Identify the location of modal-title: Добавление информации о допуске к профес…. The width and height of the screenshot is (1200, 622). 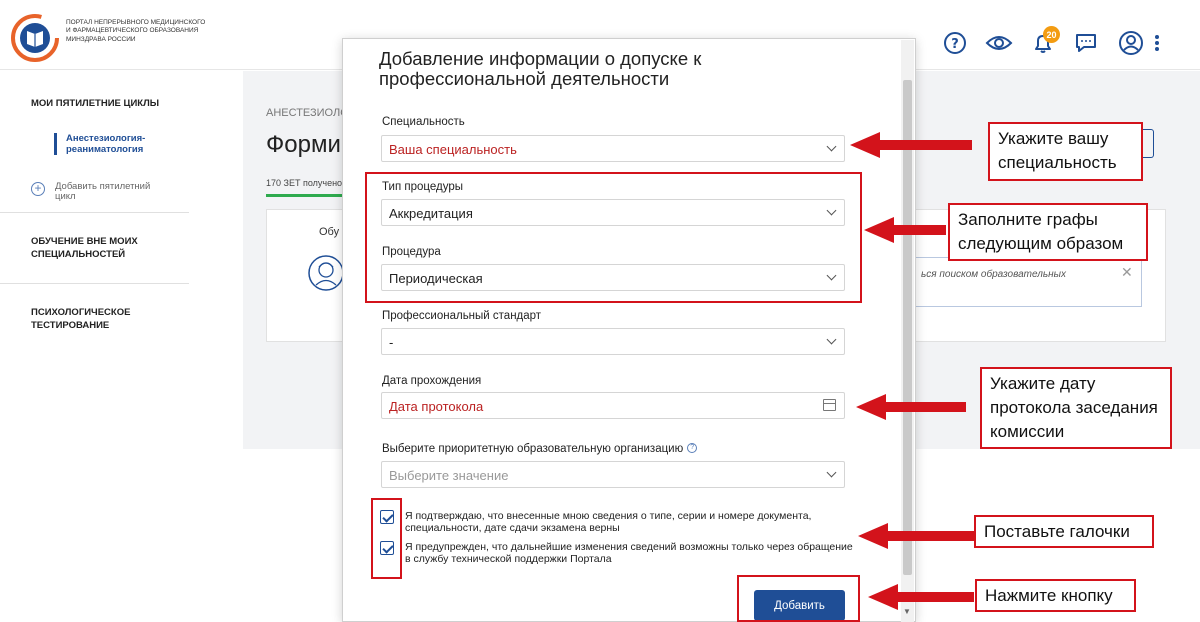
(540, 68).